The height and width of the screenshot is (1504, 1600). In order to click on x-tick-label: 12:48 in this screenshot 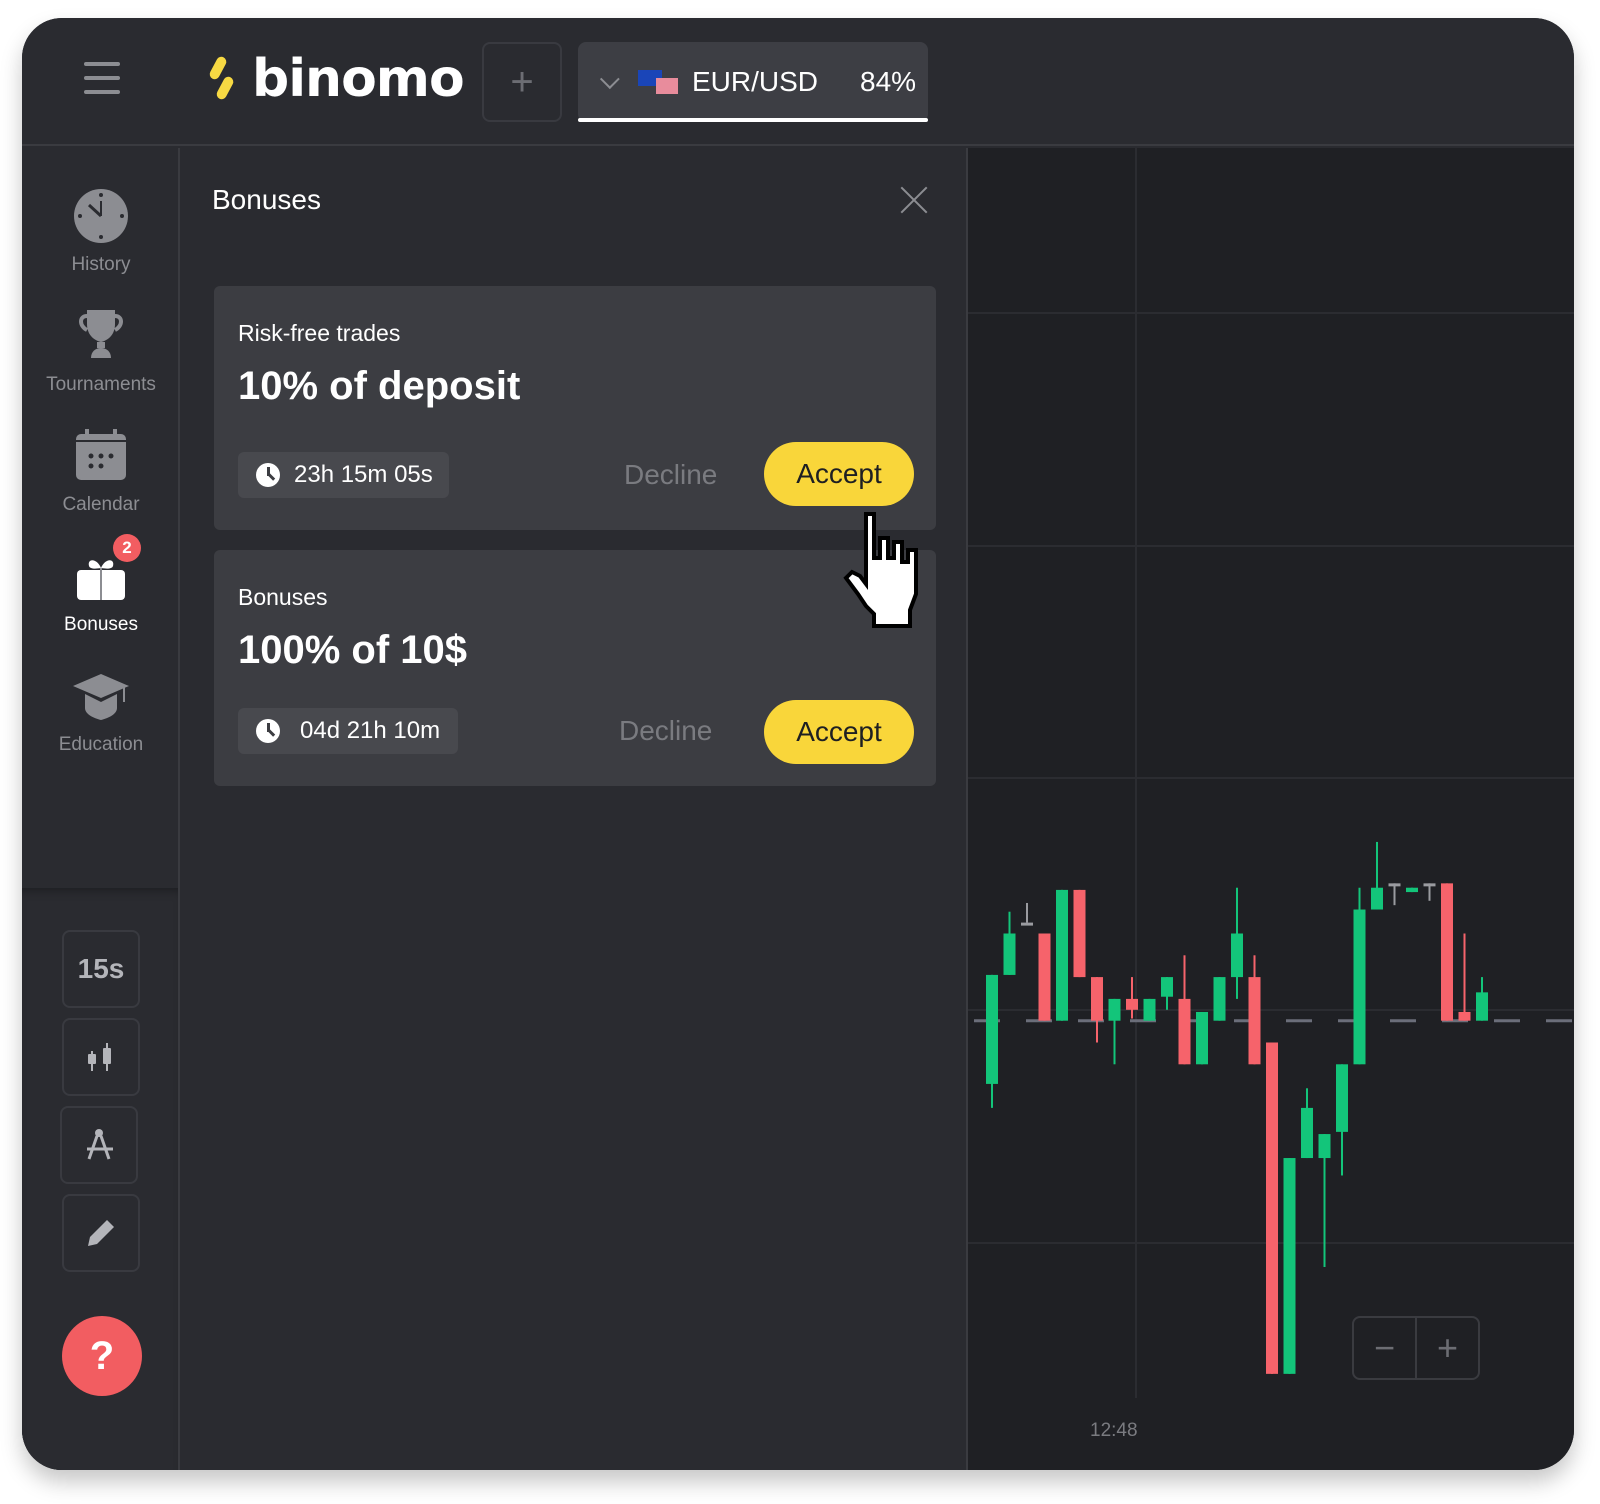, I will do `click(1114, 1430)`.